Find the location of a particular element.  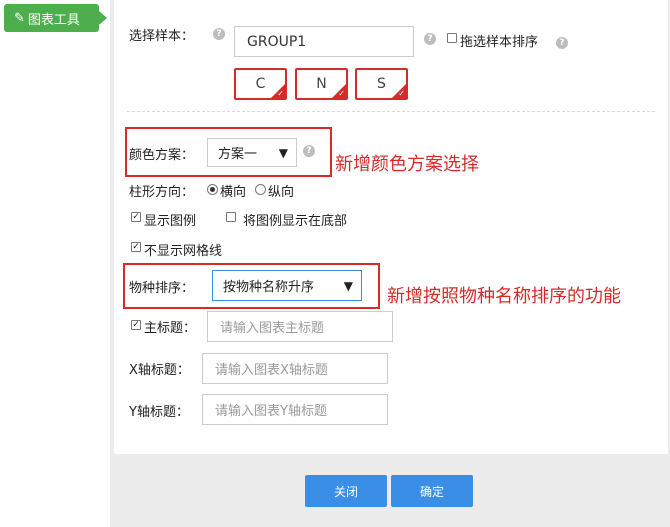

color-scheme-select: 方案一 ▼ is located at coordinates (252, 152).